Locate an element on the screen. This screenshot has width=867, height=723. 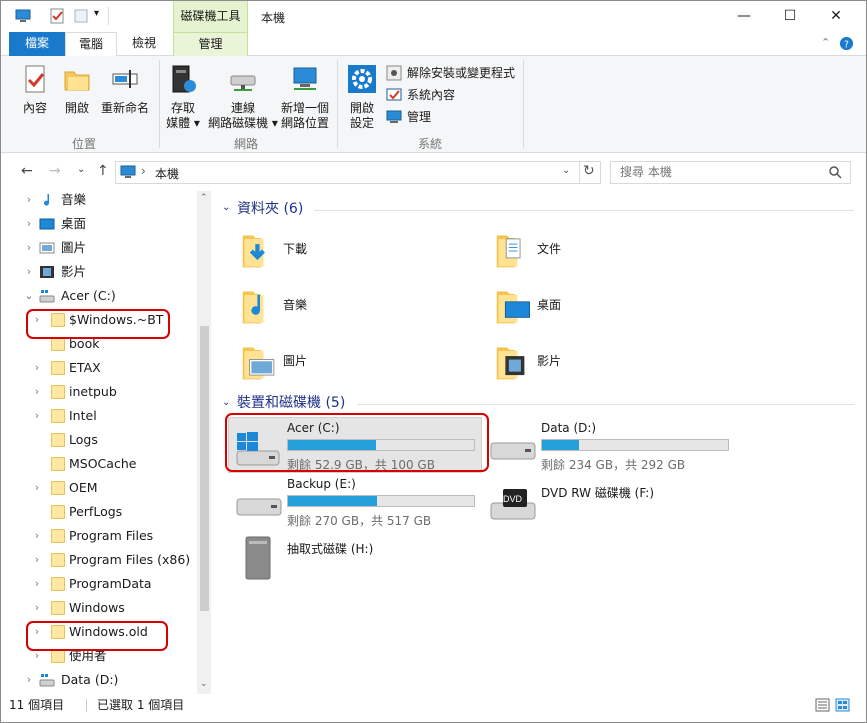
help-icon: ? is located at coordinates (846, 43).